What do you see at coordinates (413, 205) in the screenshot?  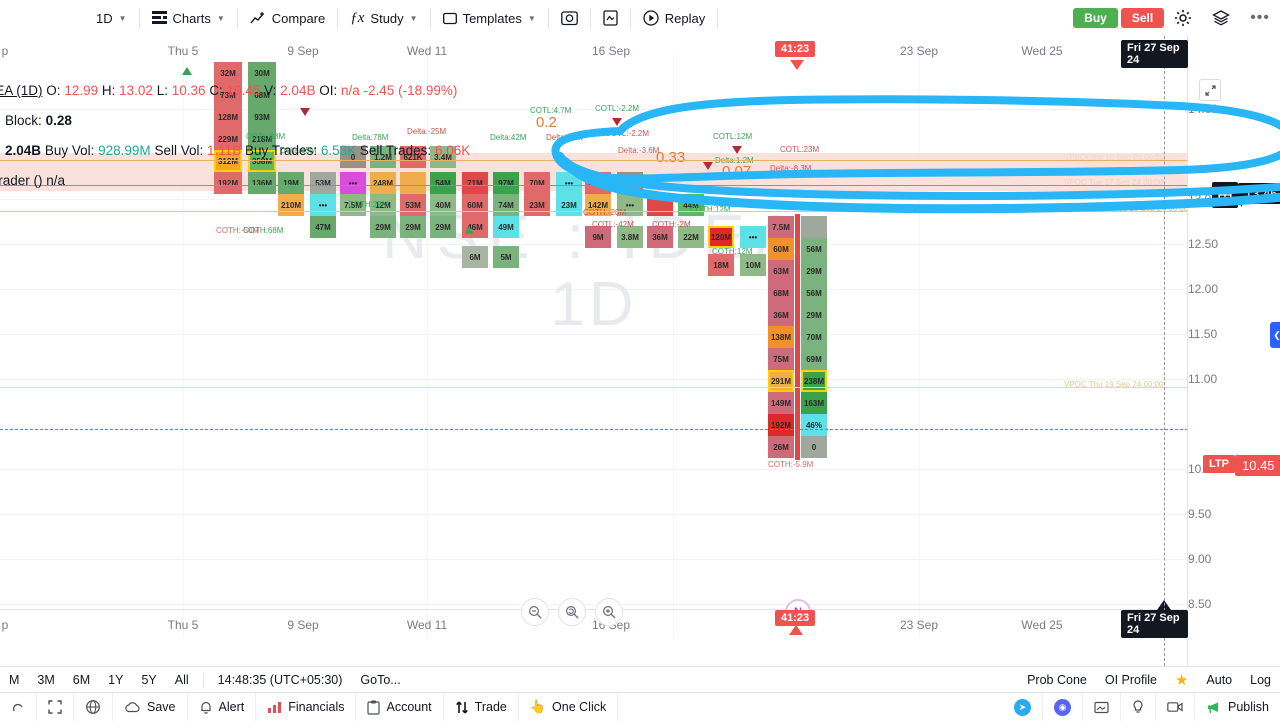 I see `footprint-cell: 53M` at bounding box center [413, 205].